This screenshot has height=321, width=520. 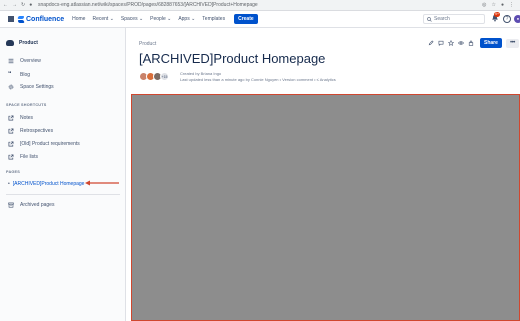 I want to click on notification-badge: 9+, so click(x=497, y=14).